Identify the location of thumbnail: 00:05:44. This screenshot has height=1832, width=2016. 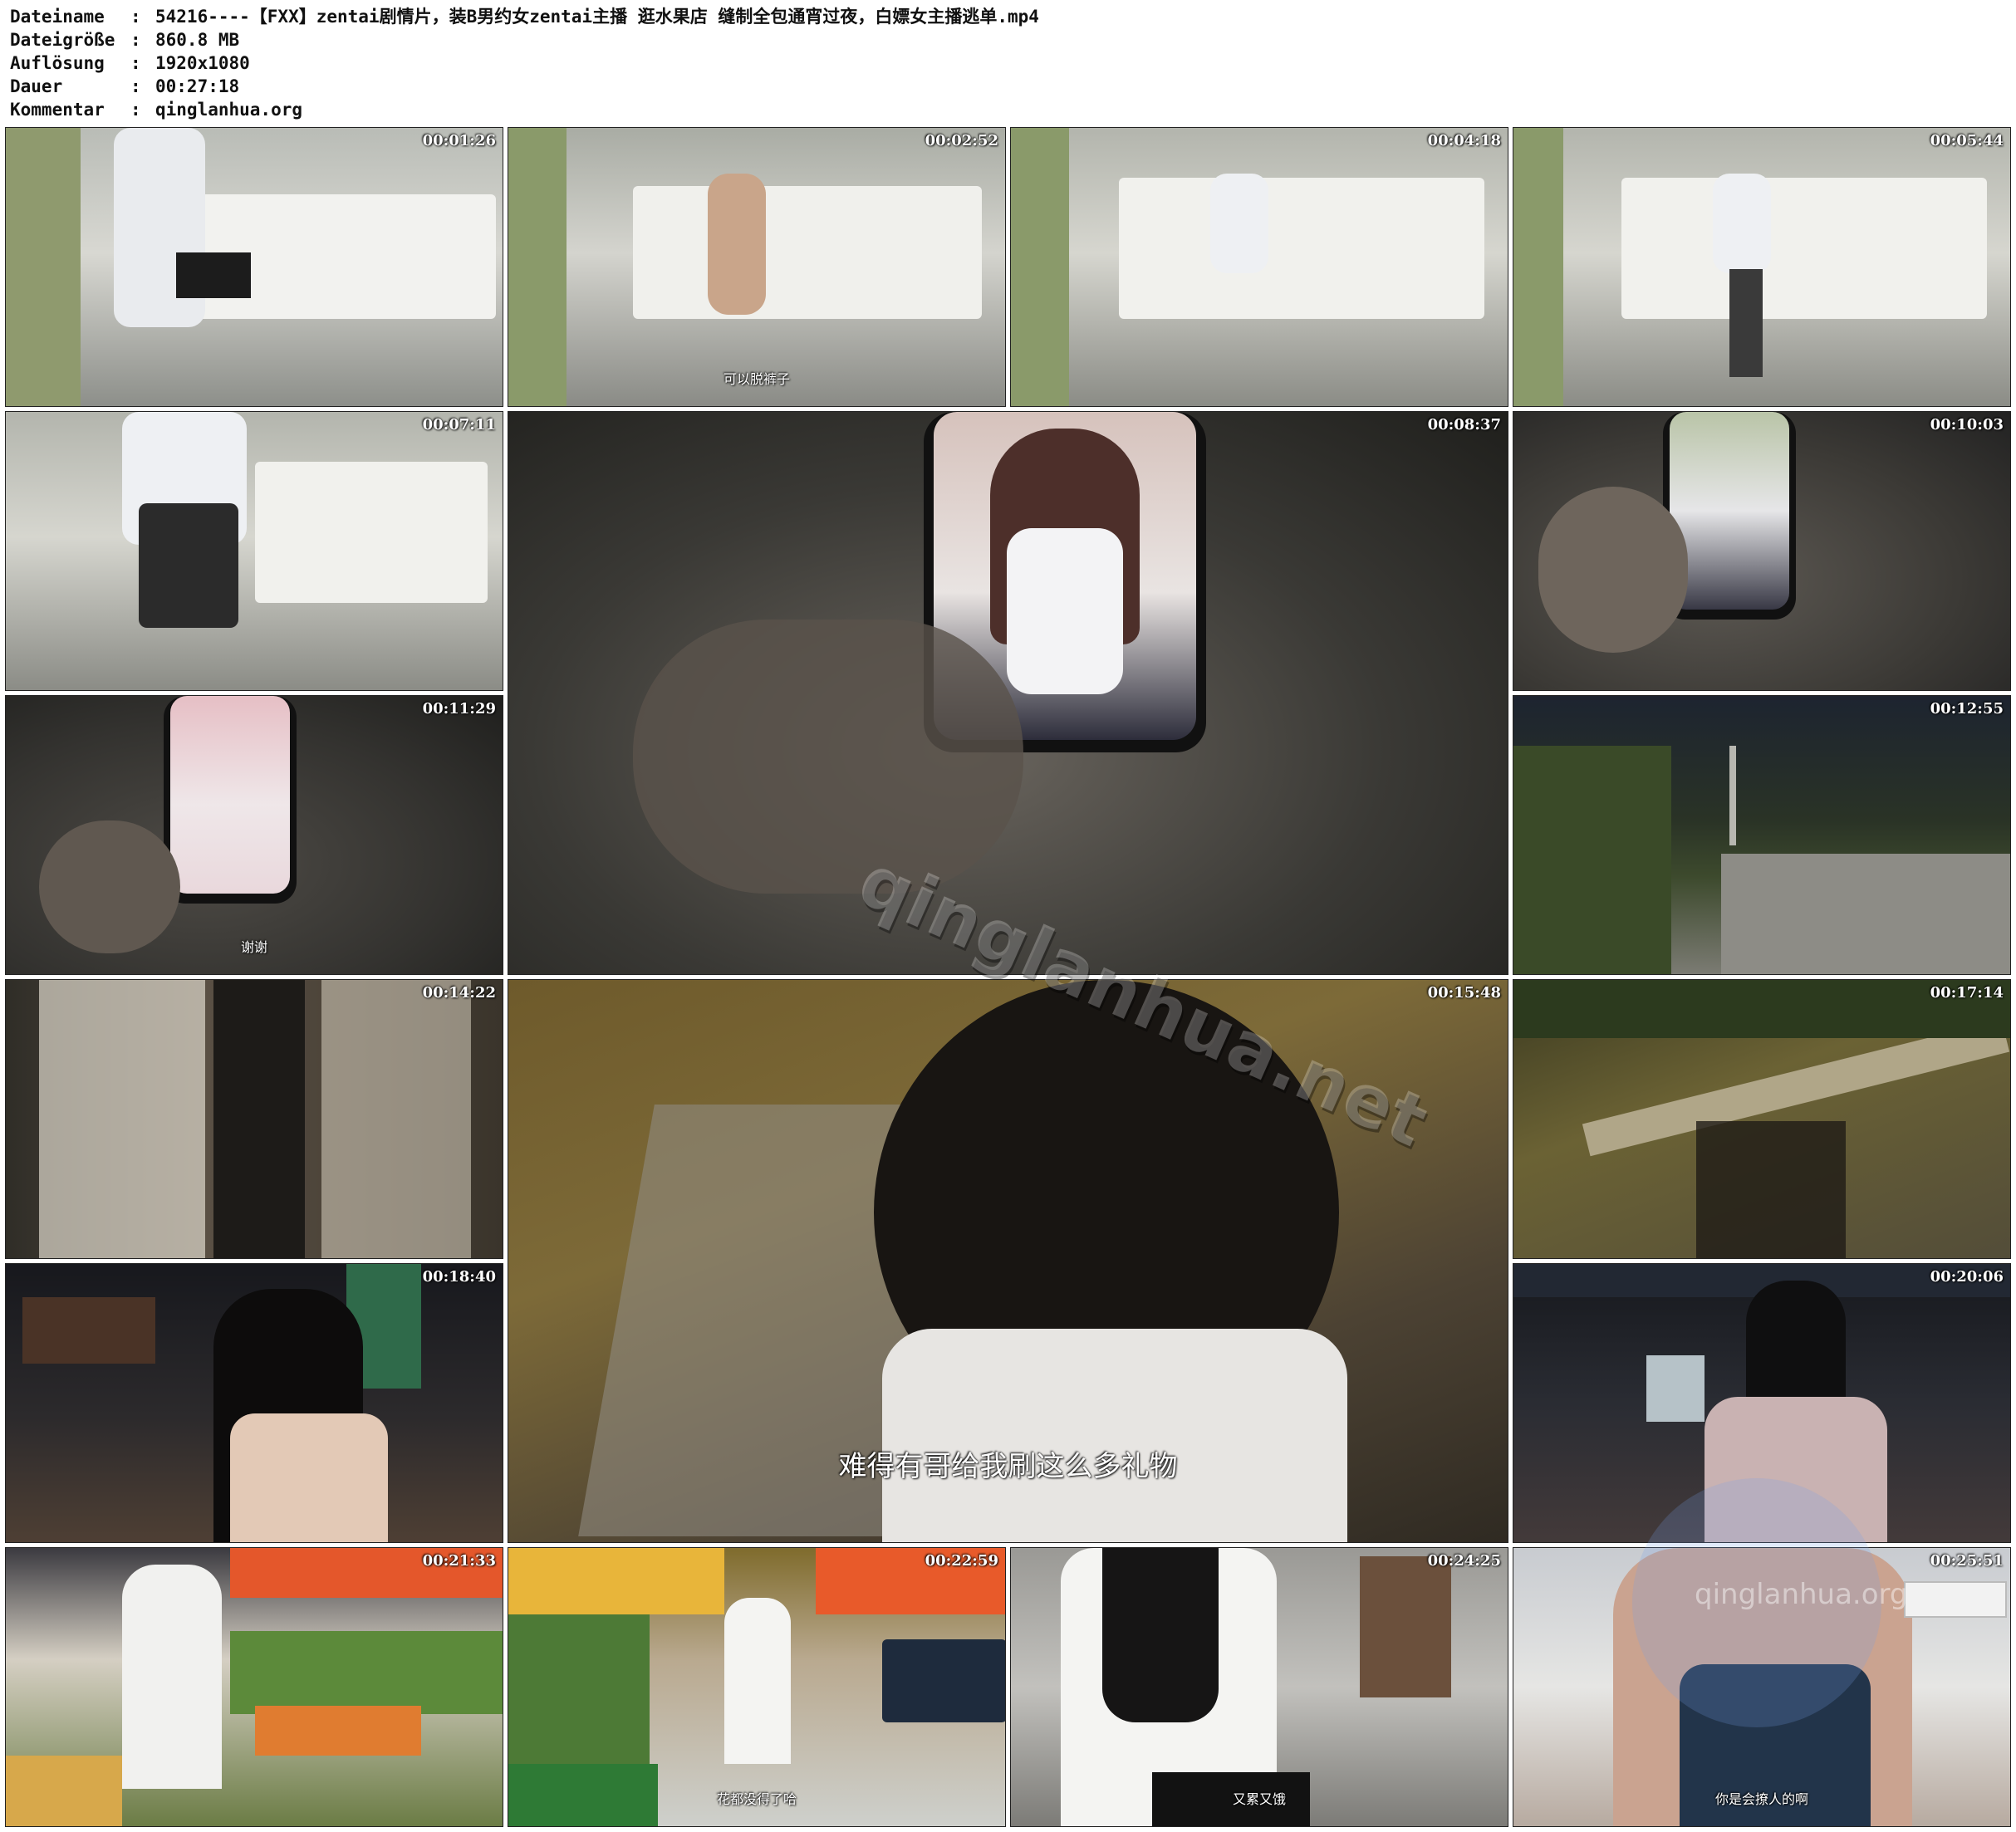
(1762, 267).